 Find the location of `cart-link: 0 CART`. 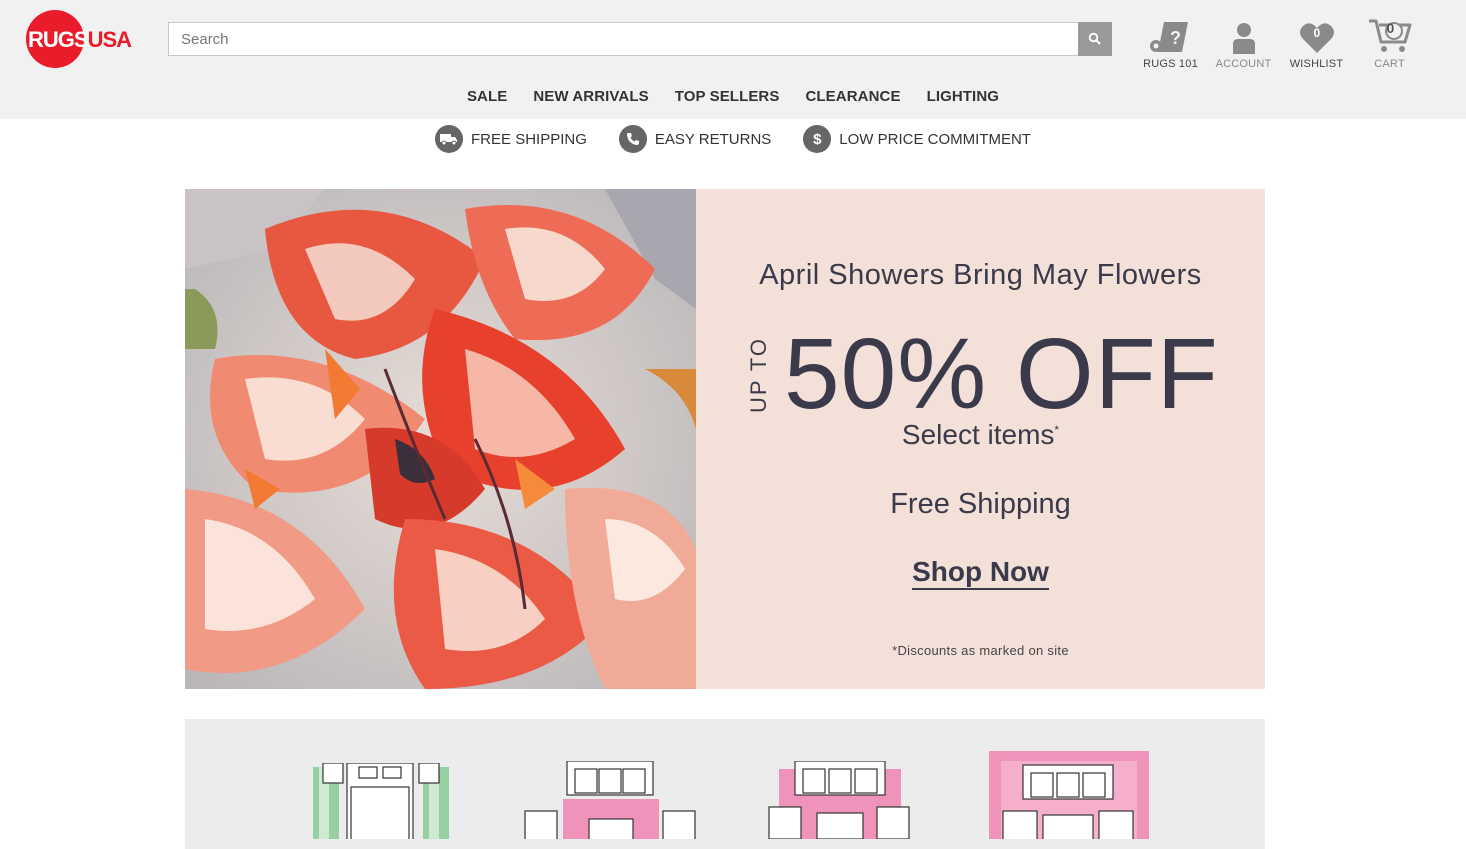

cart-link: 0 CART is located at coordinates (1389, 43).